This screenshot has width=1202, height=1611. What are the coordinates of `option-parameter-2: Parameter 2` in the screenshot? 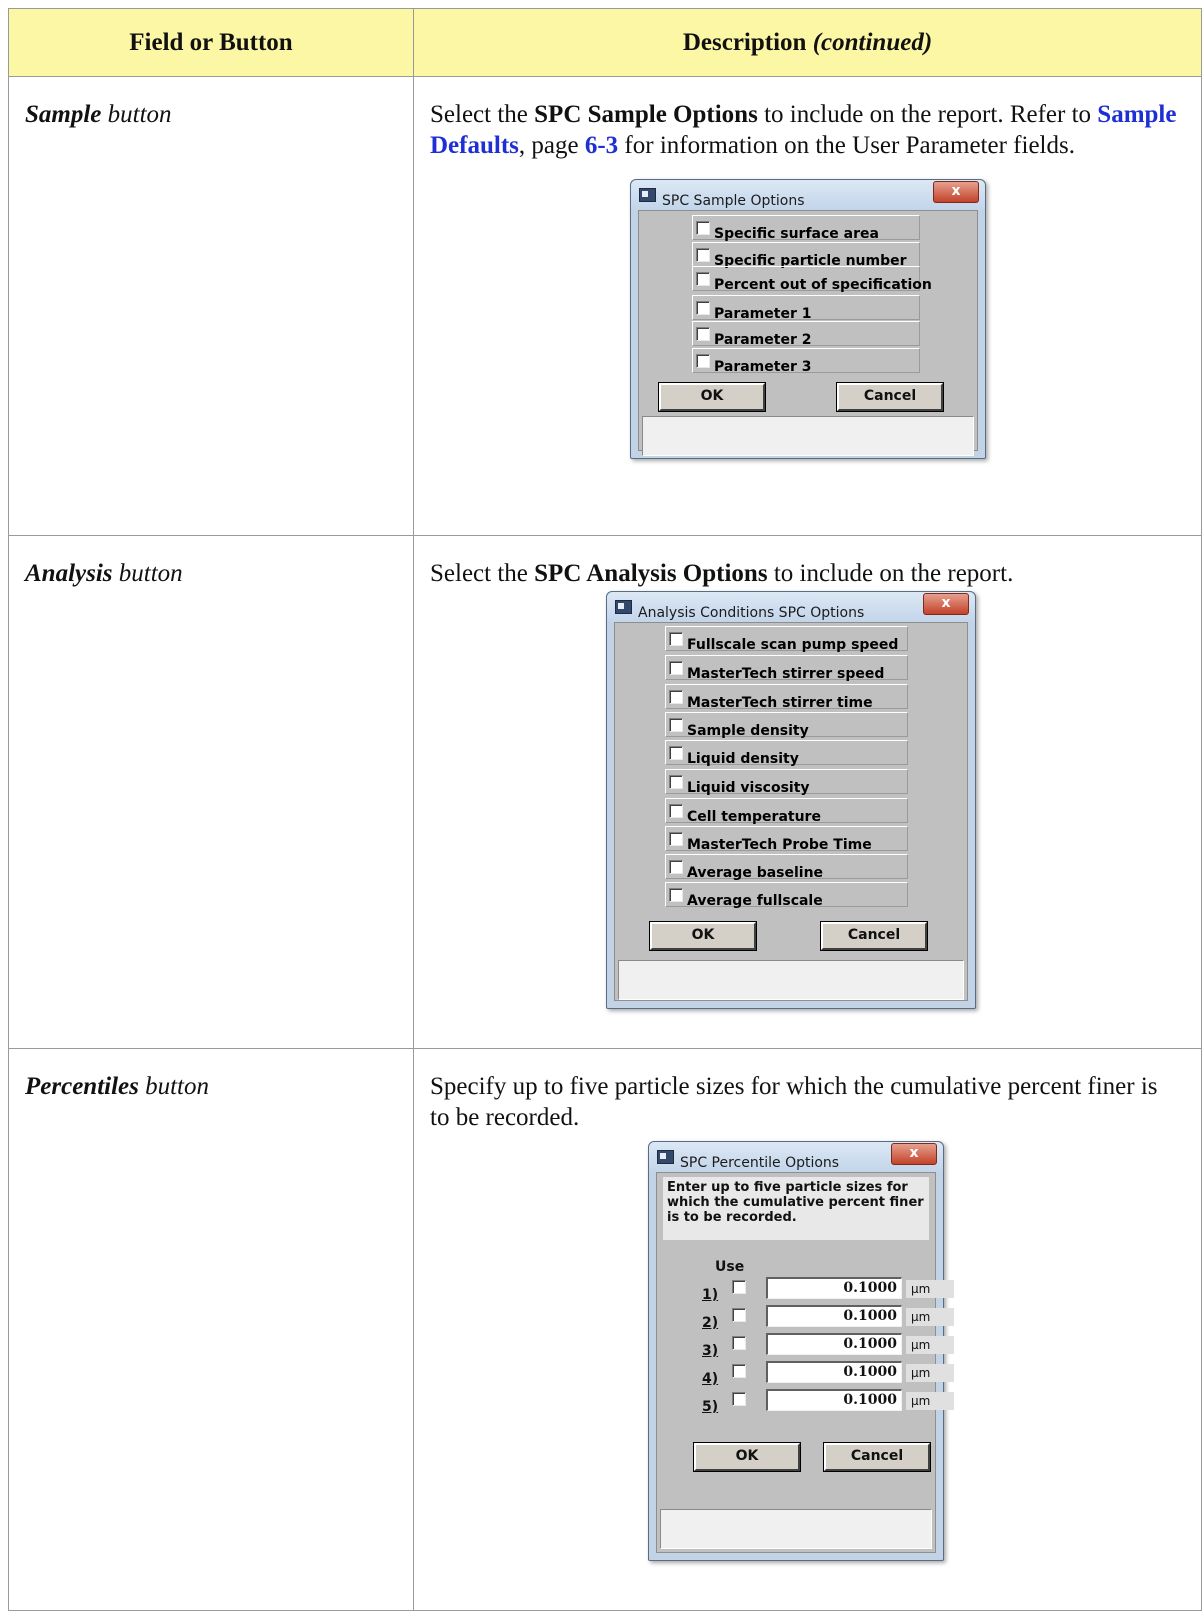 It's located at (806, 334).